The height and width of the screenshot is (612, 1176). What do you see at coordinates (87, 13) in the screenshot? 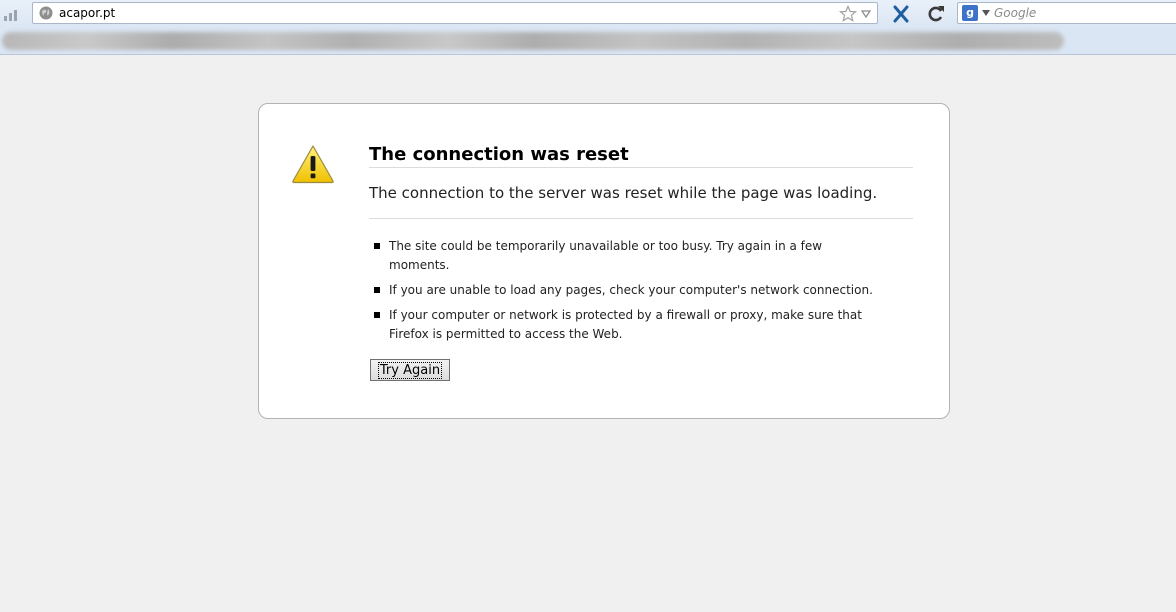
I see `url-text: acapor.pt` at bounding box center [87, 13].